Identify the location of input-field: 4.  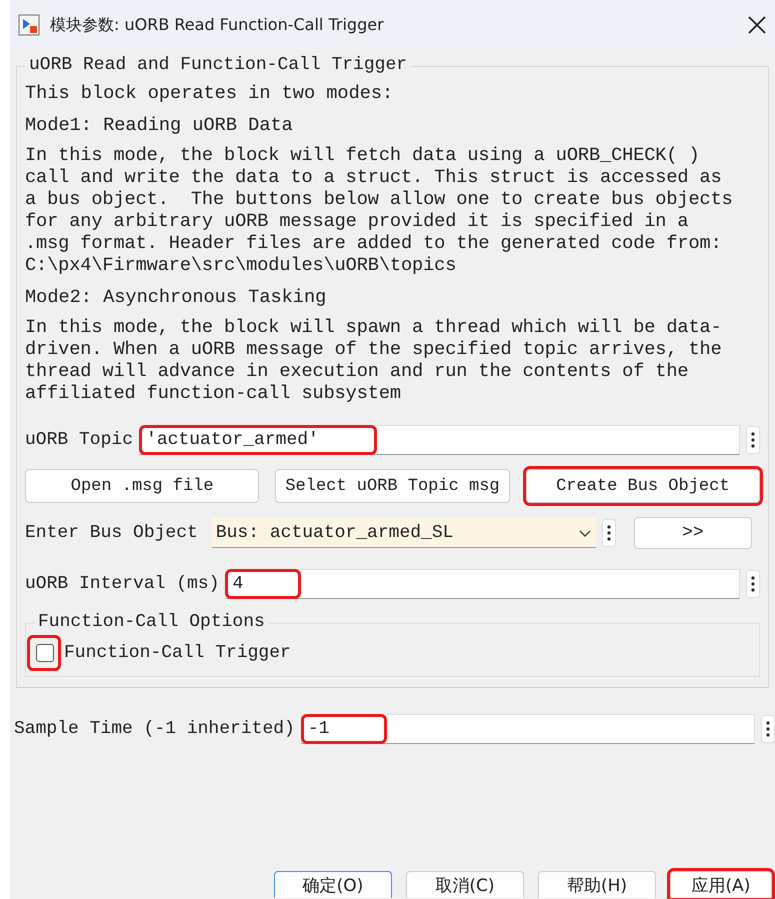
(482, 584).